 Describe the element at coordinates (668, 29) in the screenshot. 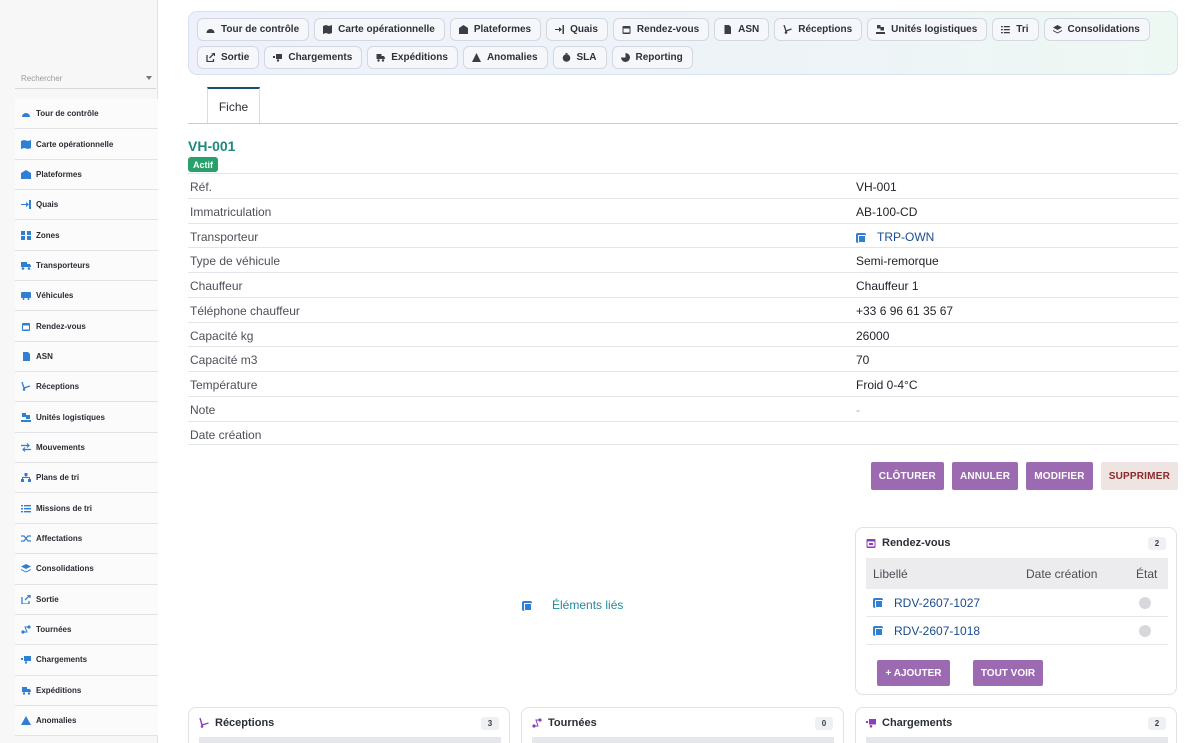

I see `toolbar-button-label: Rendez-vous` at that location.